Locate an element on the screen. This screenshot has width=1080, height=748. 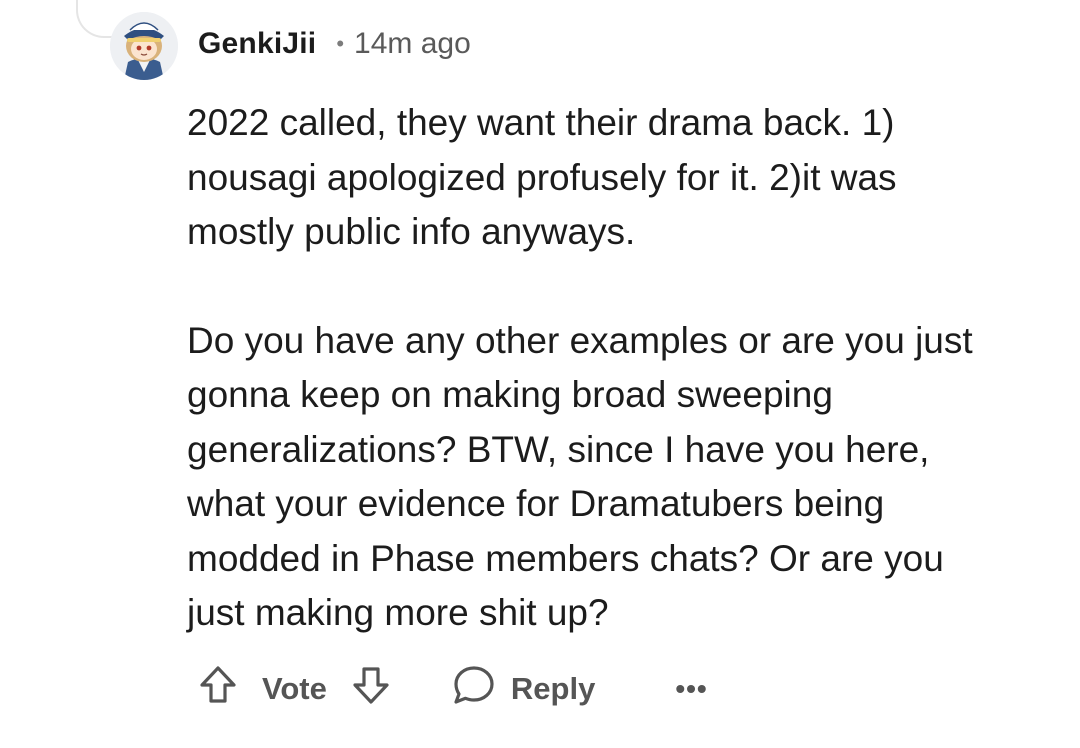
speech-bubble-icon is located at coordinates (474, 689).